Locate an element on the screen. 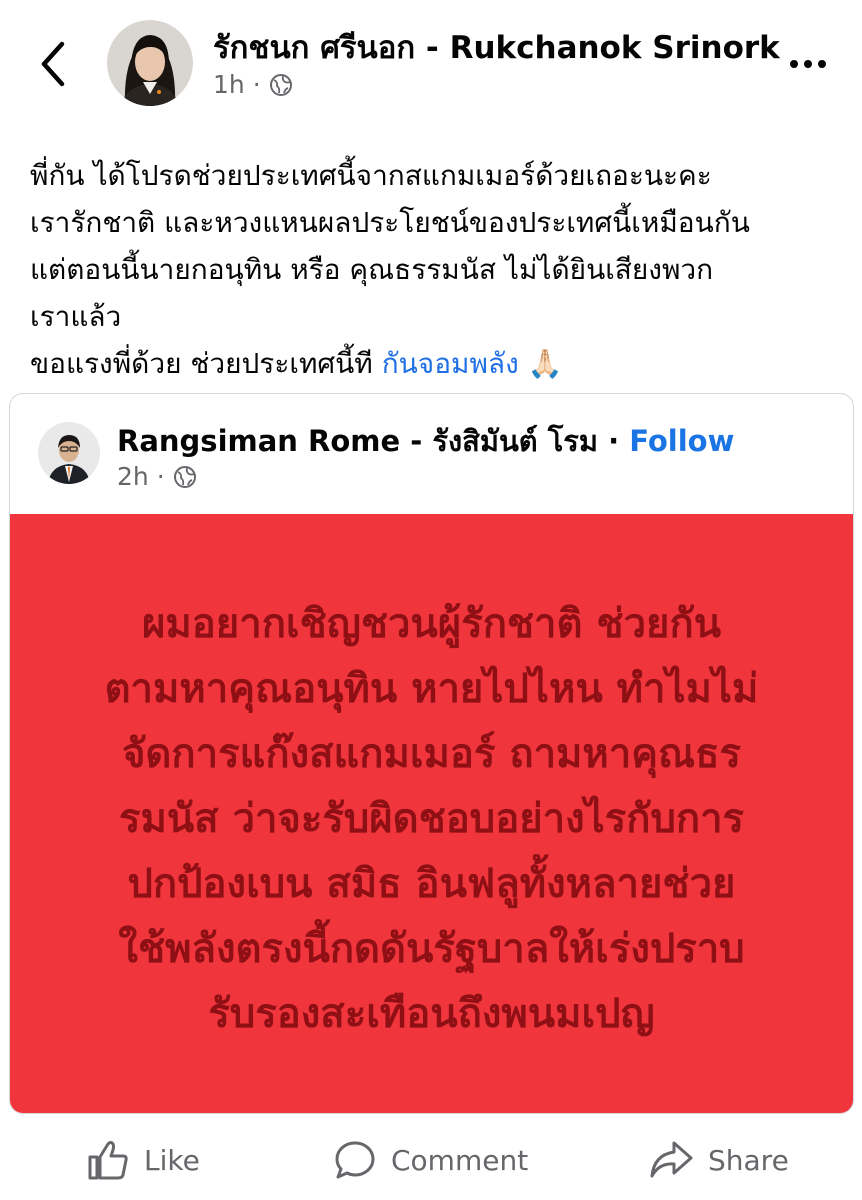  background-text-line: รับรองสะเทือนถึงพนมเปญ is located at coordinates (431, 1014).